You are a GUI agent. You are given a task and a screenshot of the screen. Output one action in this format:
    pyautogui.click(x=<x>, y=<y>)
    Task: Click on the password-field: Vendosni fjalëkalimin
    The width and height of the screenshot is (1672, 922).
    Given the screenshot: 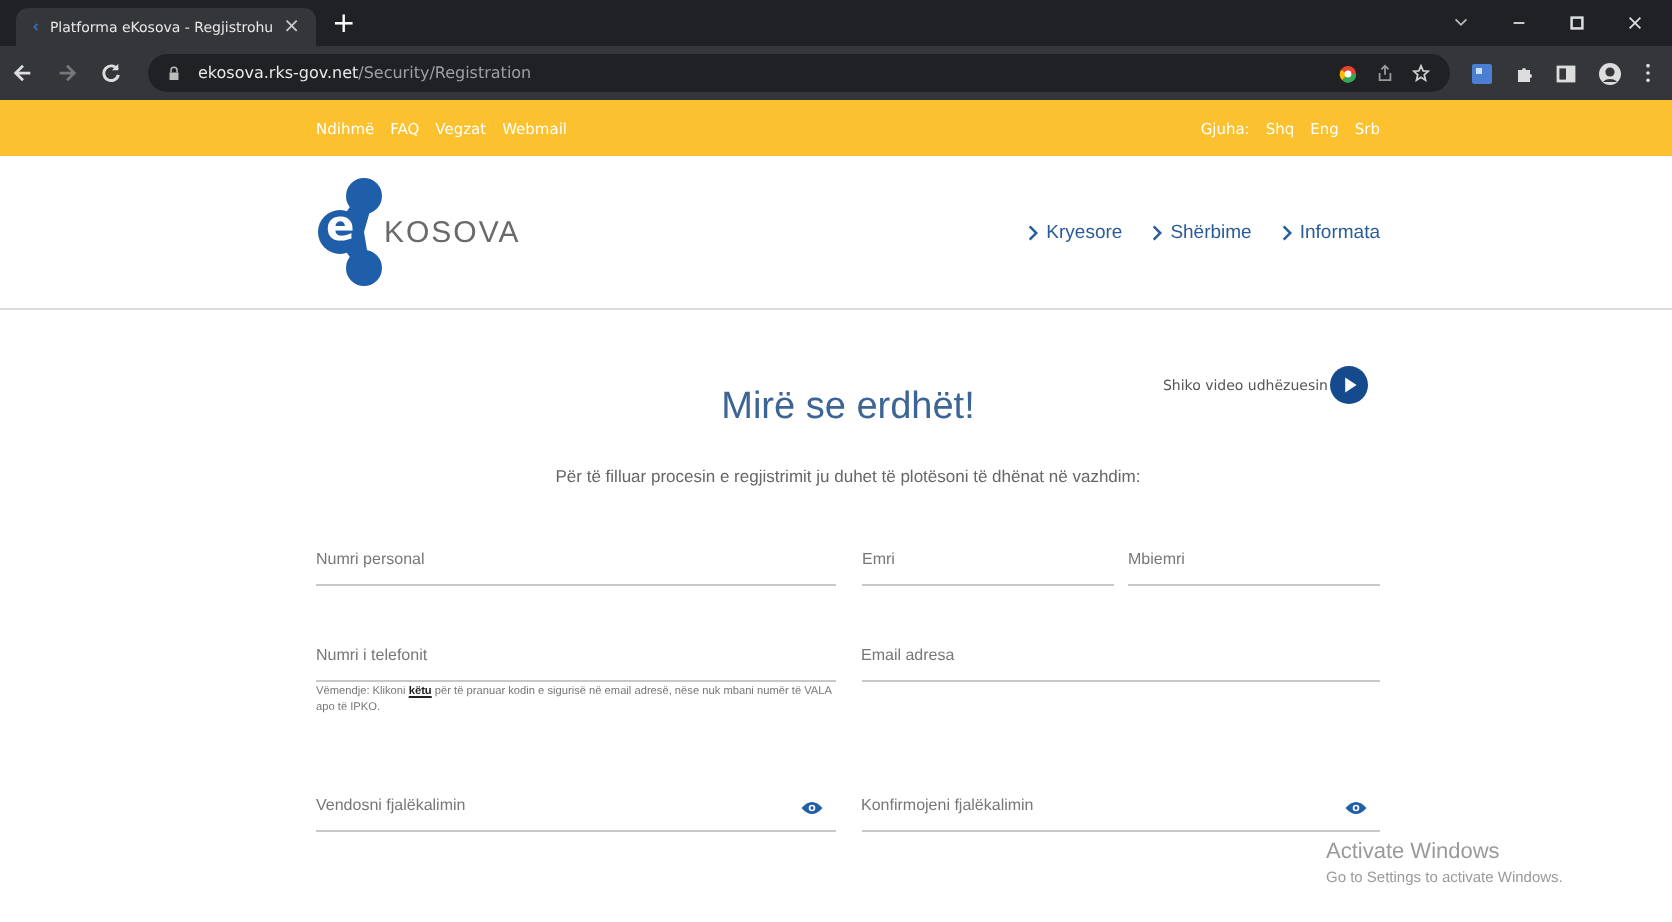 What is the action you would take?
    pyautogui.click(x=575, y=808)
    